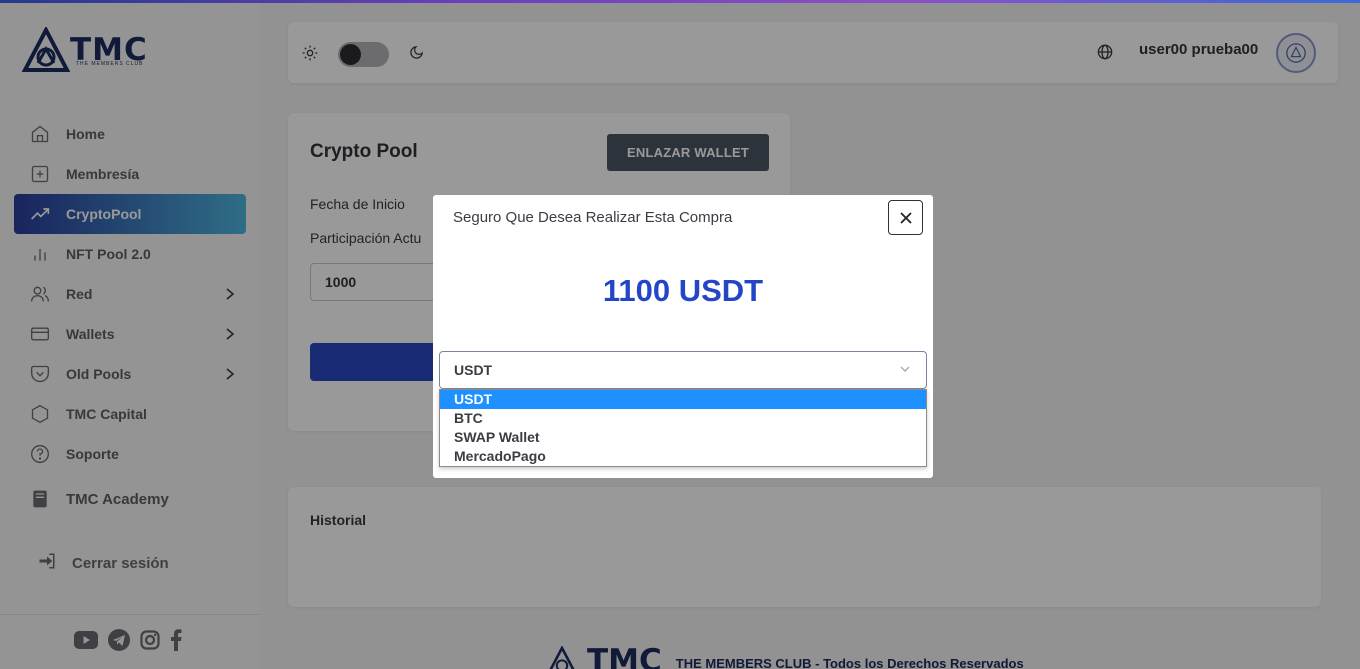 The image size is (1360, 669). What do you see at coordinates (905, 369) in the screenshot?
I see `chevron-down-icon` at bounding box center [905, 369].